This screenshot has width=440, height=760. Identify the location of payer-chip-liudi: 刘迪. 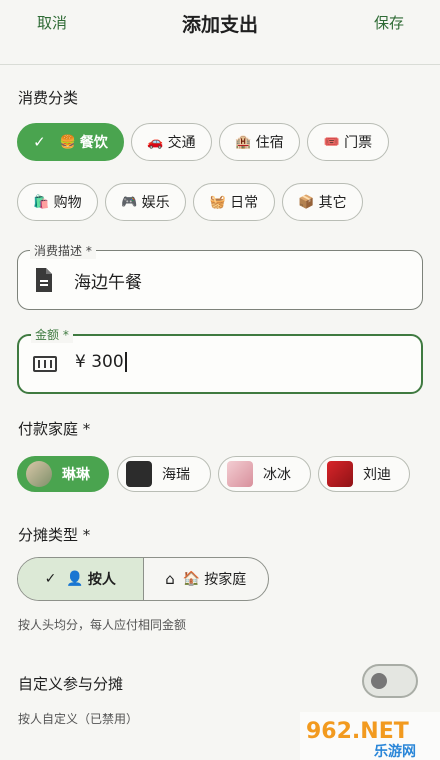
(364, 474).